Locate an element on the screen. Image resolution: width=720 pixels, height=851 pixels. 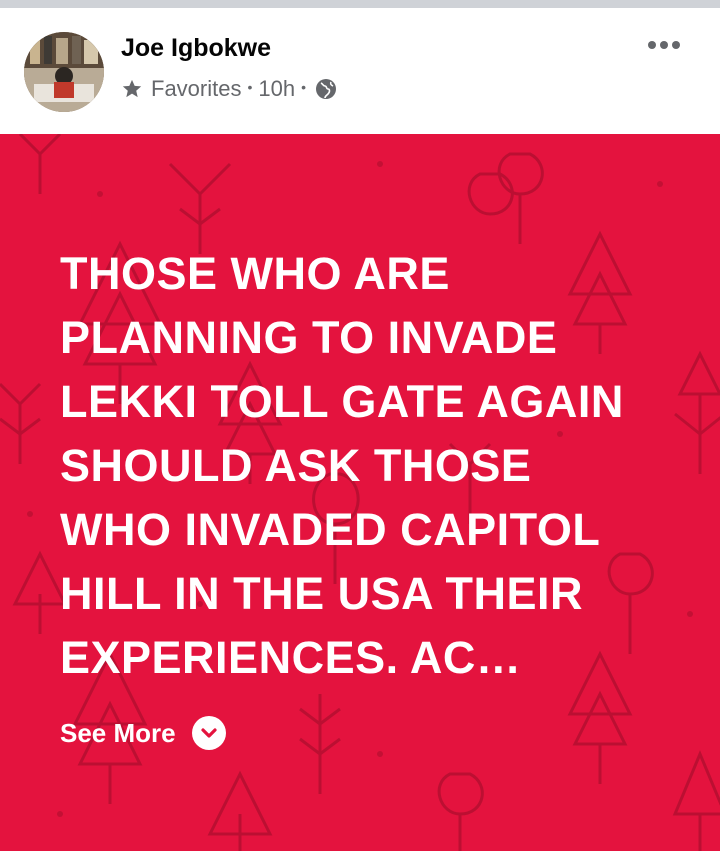
see-more-label: See More is located at coordinates (118, 733).